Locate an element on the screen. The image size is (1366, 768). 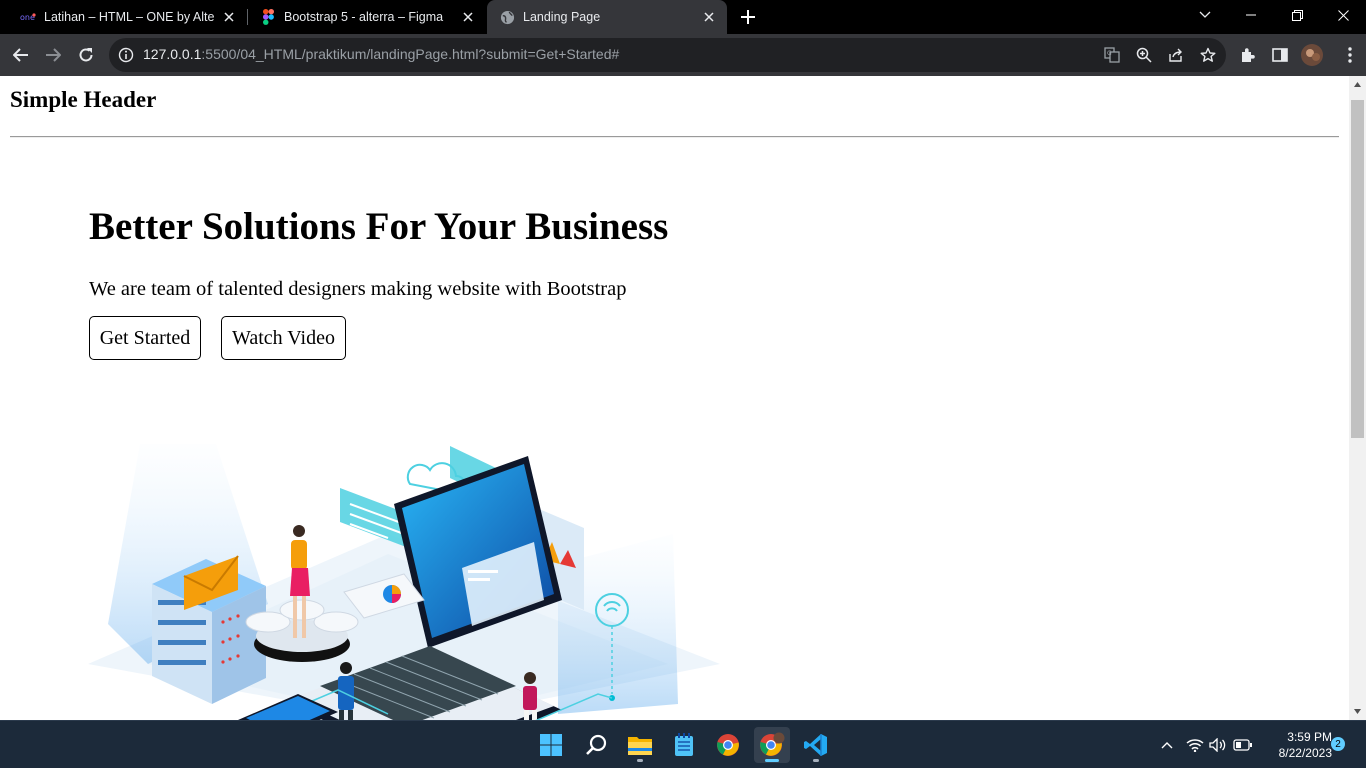
page-scrollbar is located at coordinates (1357, 398).